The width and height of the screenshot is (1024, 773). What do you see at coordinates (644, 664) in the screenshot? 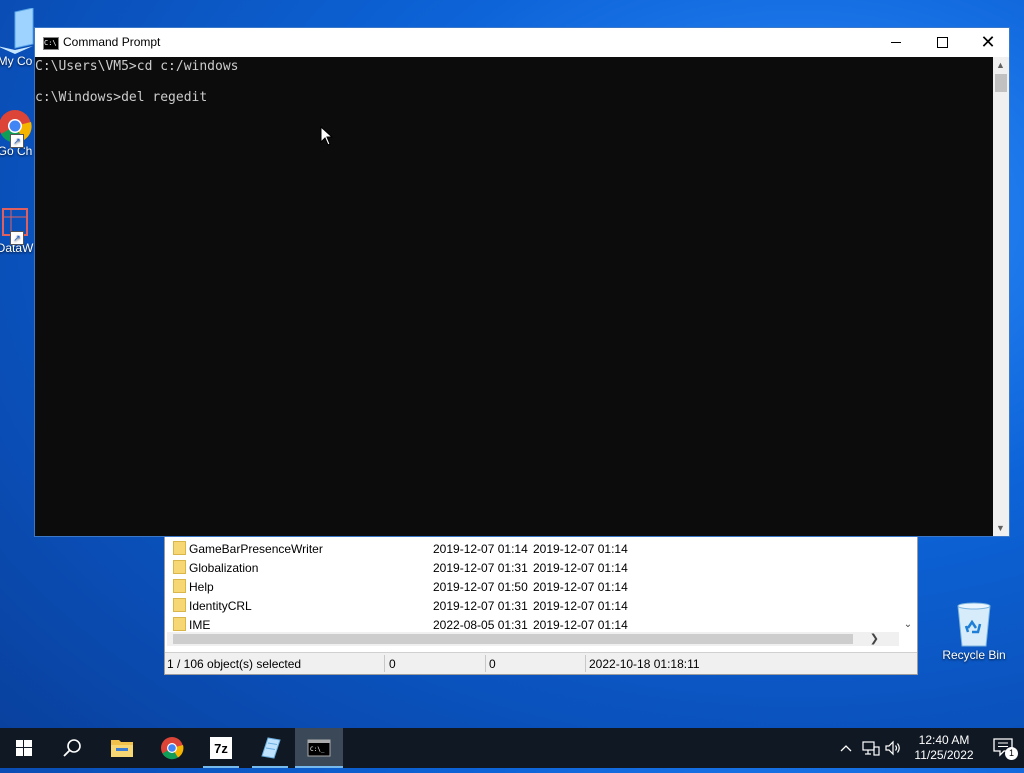
I see `date-status: 2022-10-18 01:18:11` at bounding box center [644, 664].